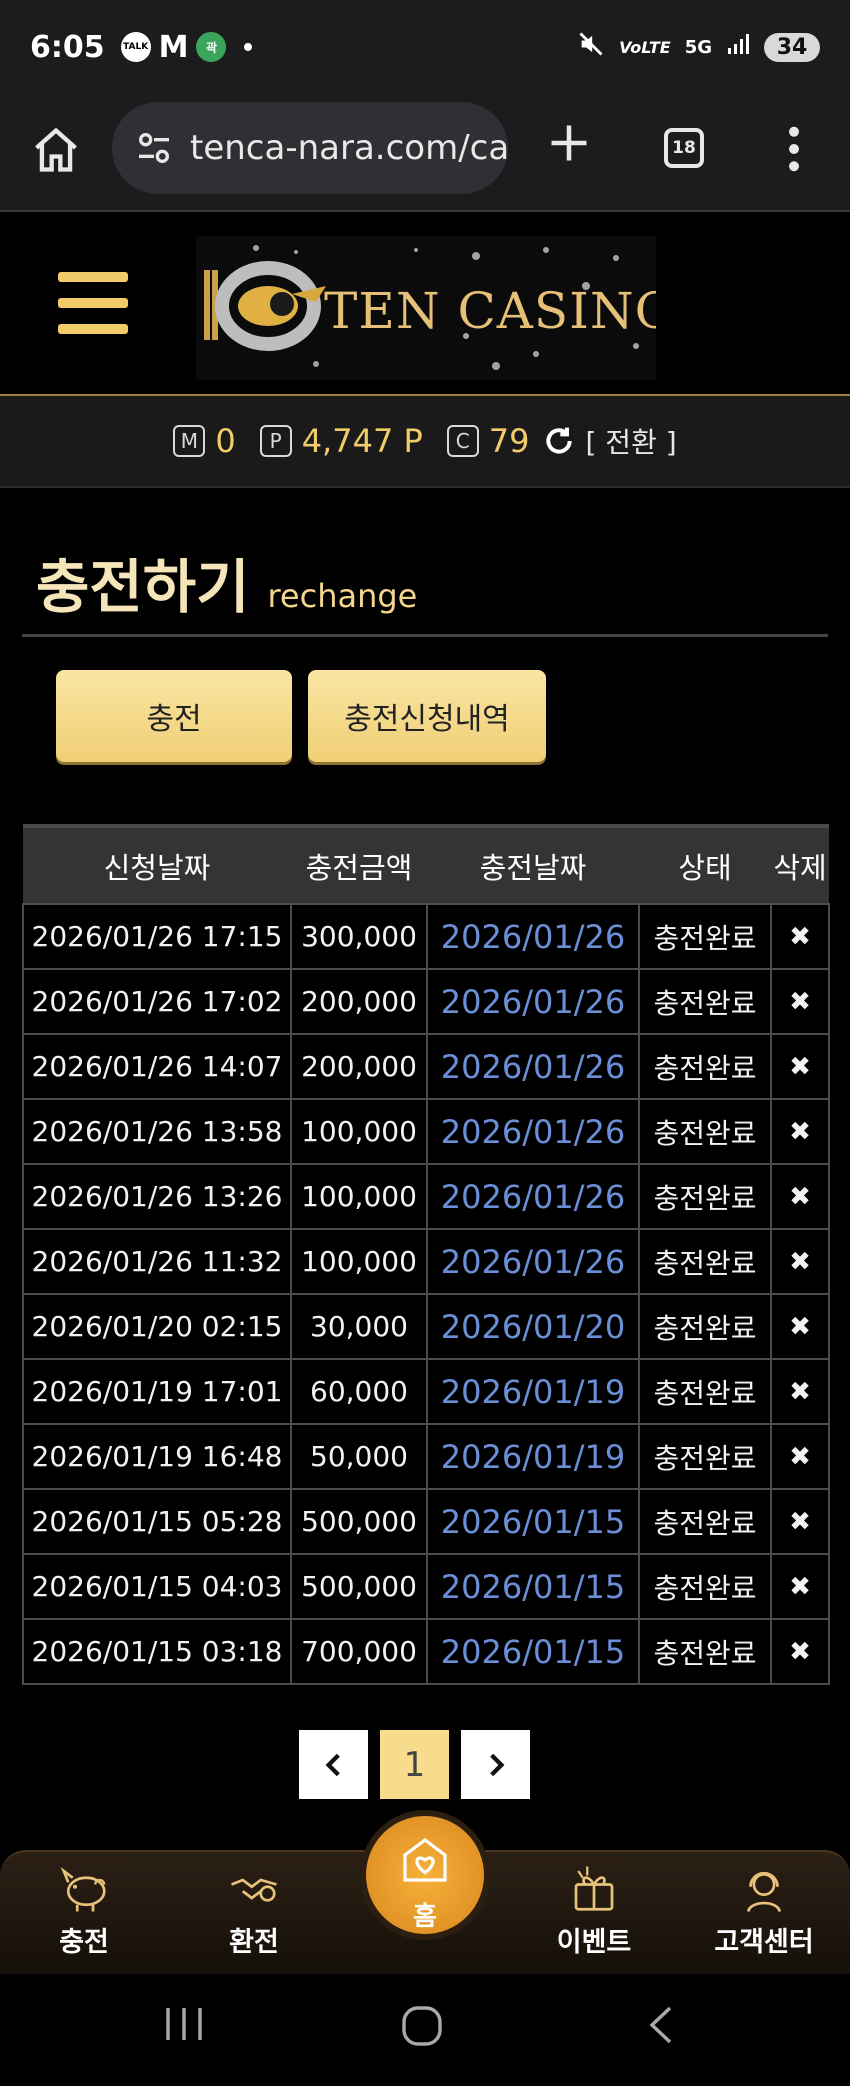  What do you see at coordinates (254, 1914) in the screenshot?
I see `nav-exchange: 환전` at bounding box center [254, 1914].